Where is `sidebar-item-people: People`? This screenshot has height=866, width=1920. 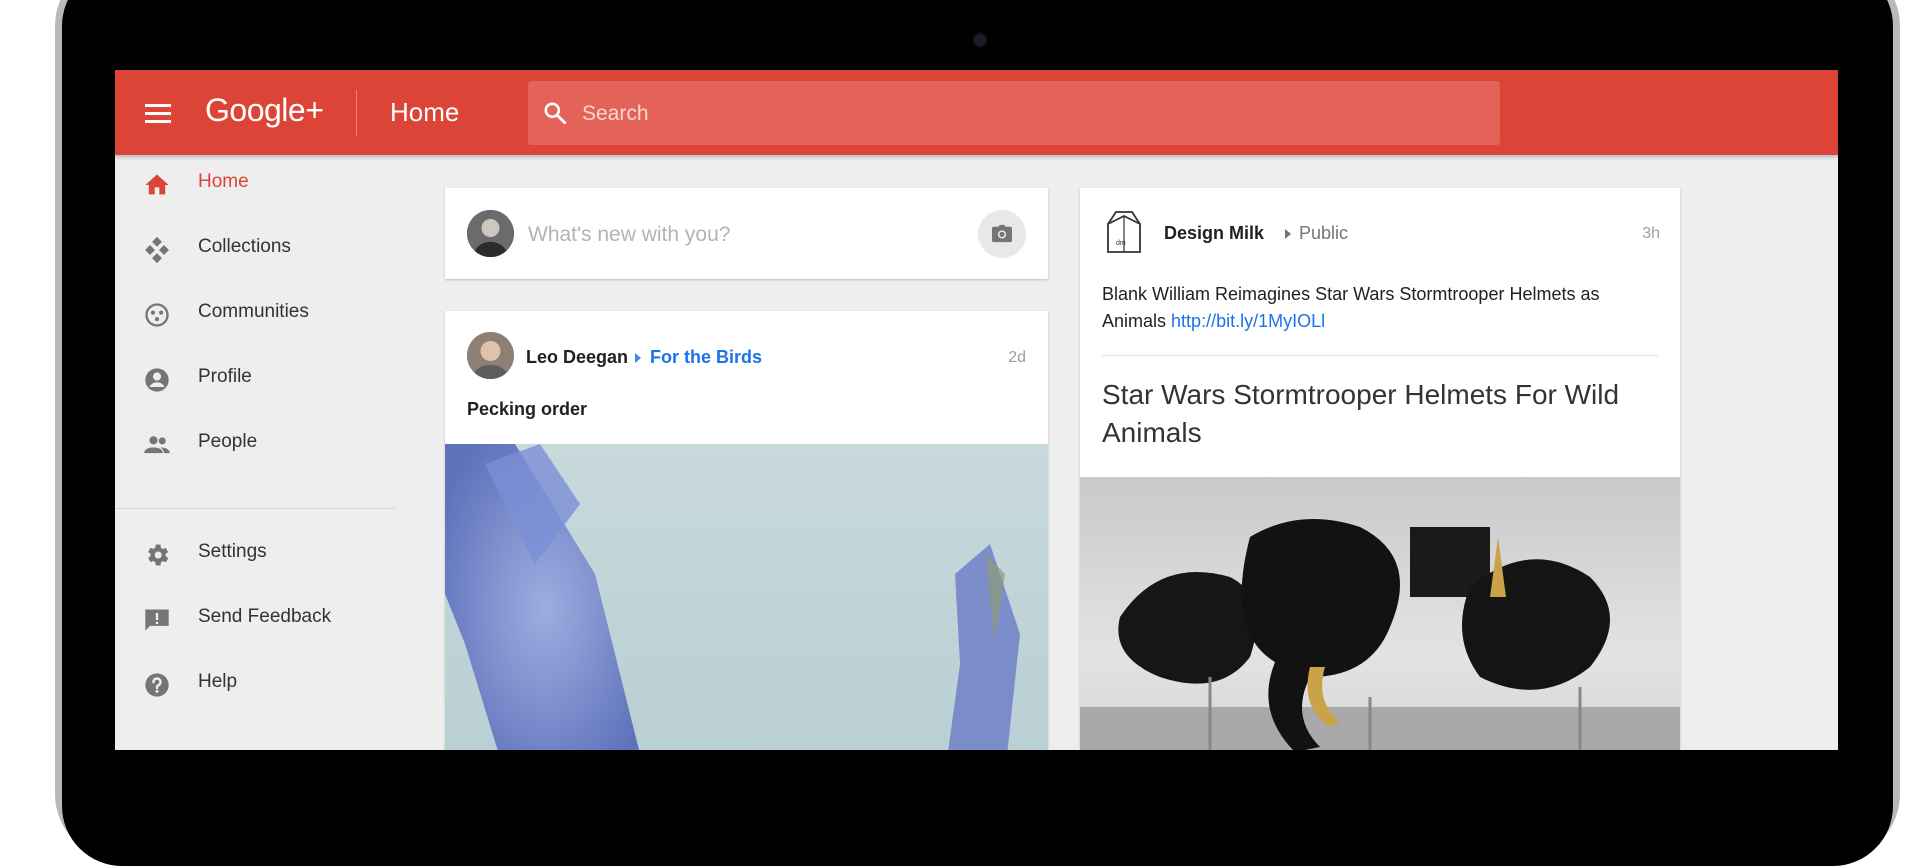 sidebar-item-people: People is located at coordinates (257, 443).